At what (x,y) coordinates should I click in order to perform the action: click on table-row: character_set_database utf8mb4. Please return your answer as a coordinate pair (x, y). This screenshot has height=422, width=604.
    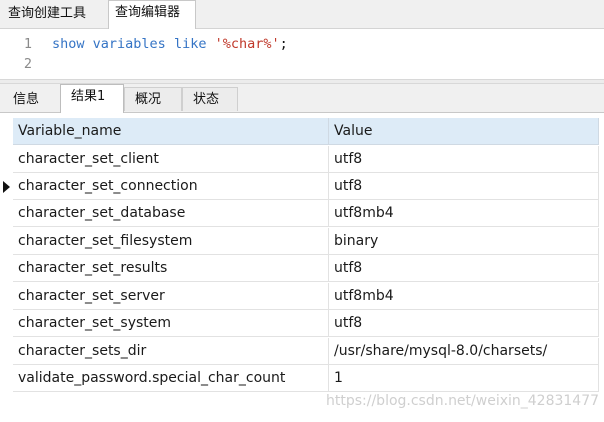
    Looking at the image, I should click on (302, 213).